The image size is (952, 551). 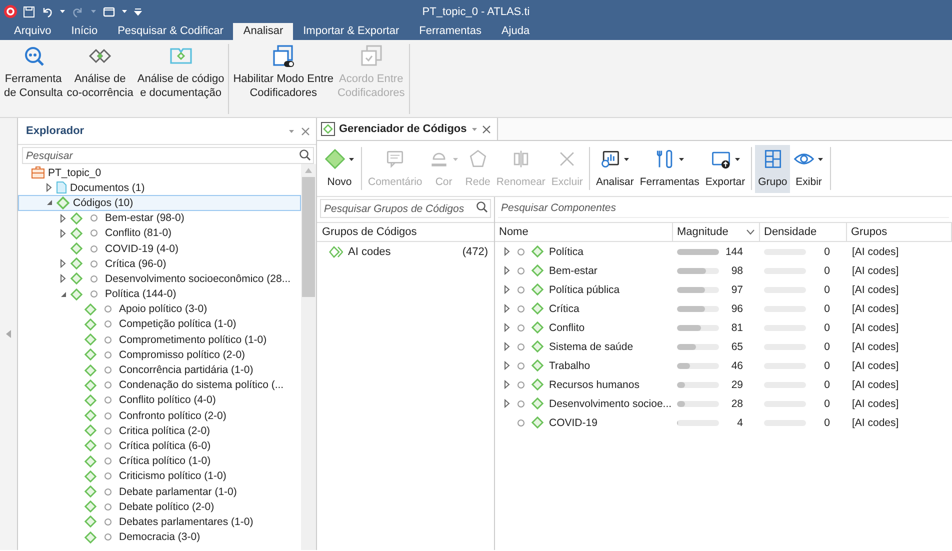 What do you see at coordinates (159, 264) in the screenshot?
I see `tree-item: Crítica (96-0)` at bounding box center [159, 264].